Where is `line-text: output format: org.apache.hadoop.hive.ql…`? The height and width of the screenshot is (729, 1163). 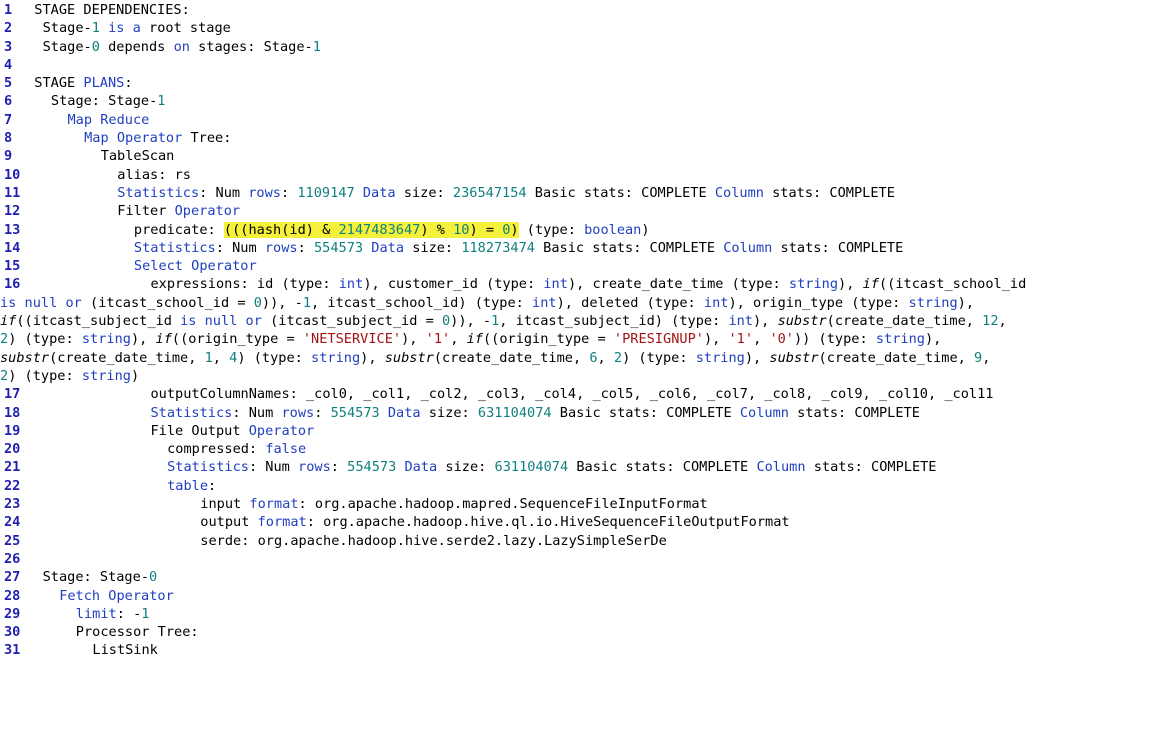 line-text: output format: org.apache.hadoop.hive.ql… is located at coordinates (593, 522).